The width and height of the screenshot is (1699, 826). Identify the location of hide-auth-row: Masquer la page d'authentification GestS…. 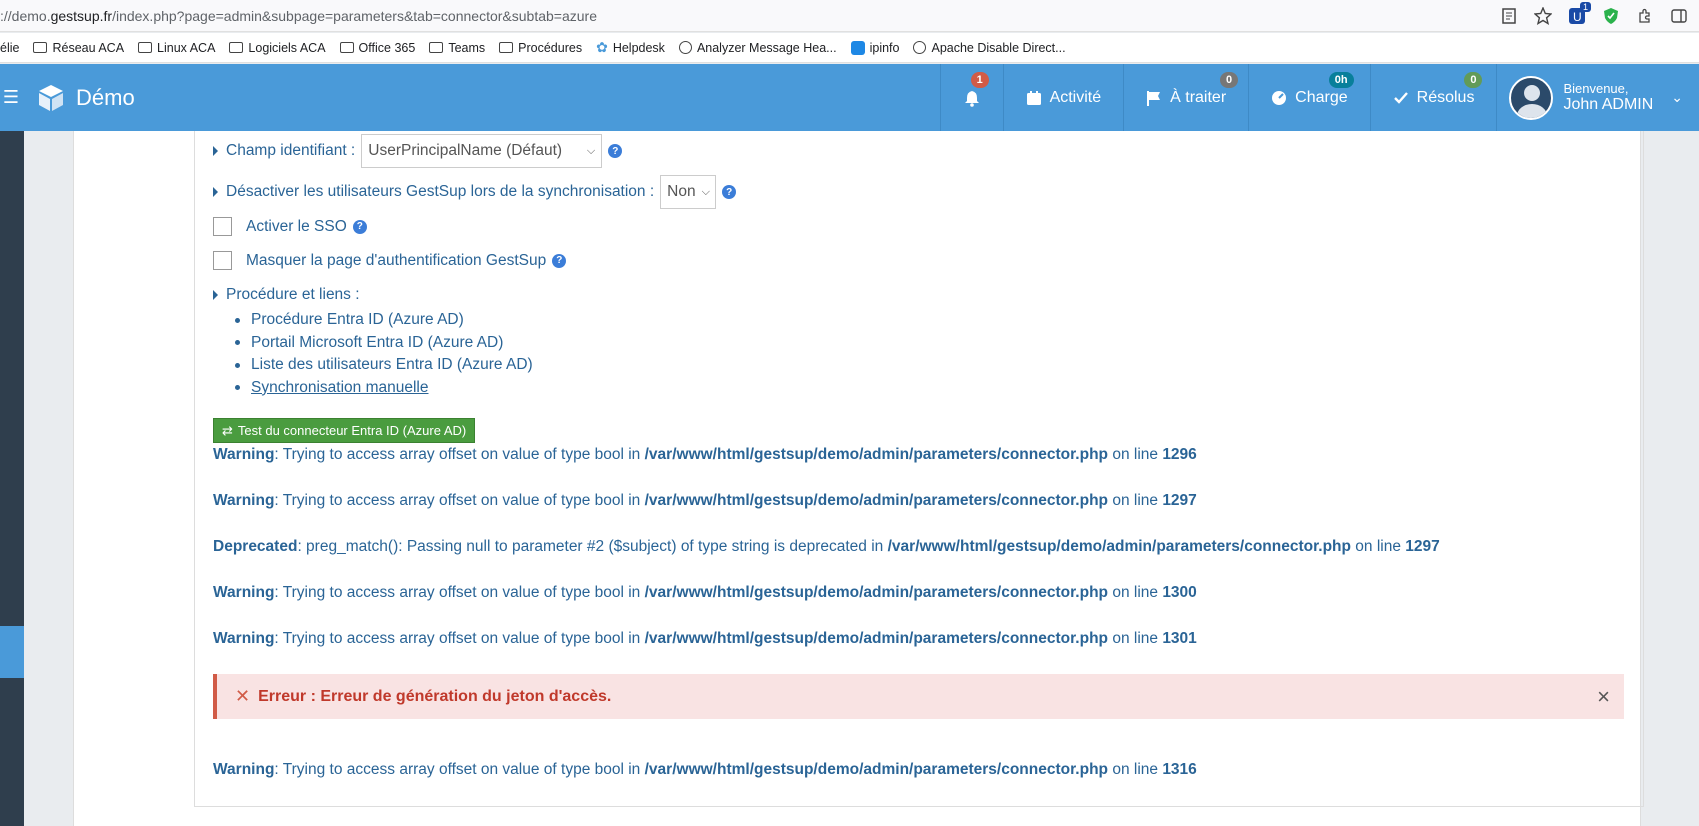
(390, 260).